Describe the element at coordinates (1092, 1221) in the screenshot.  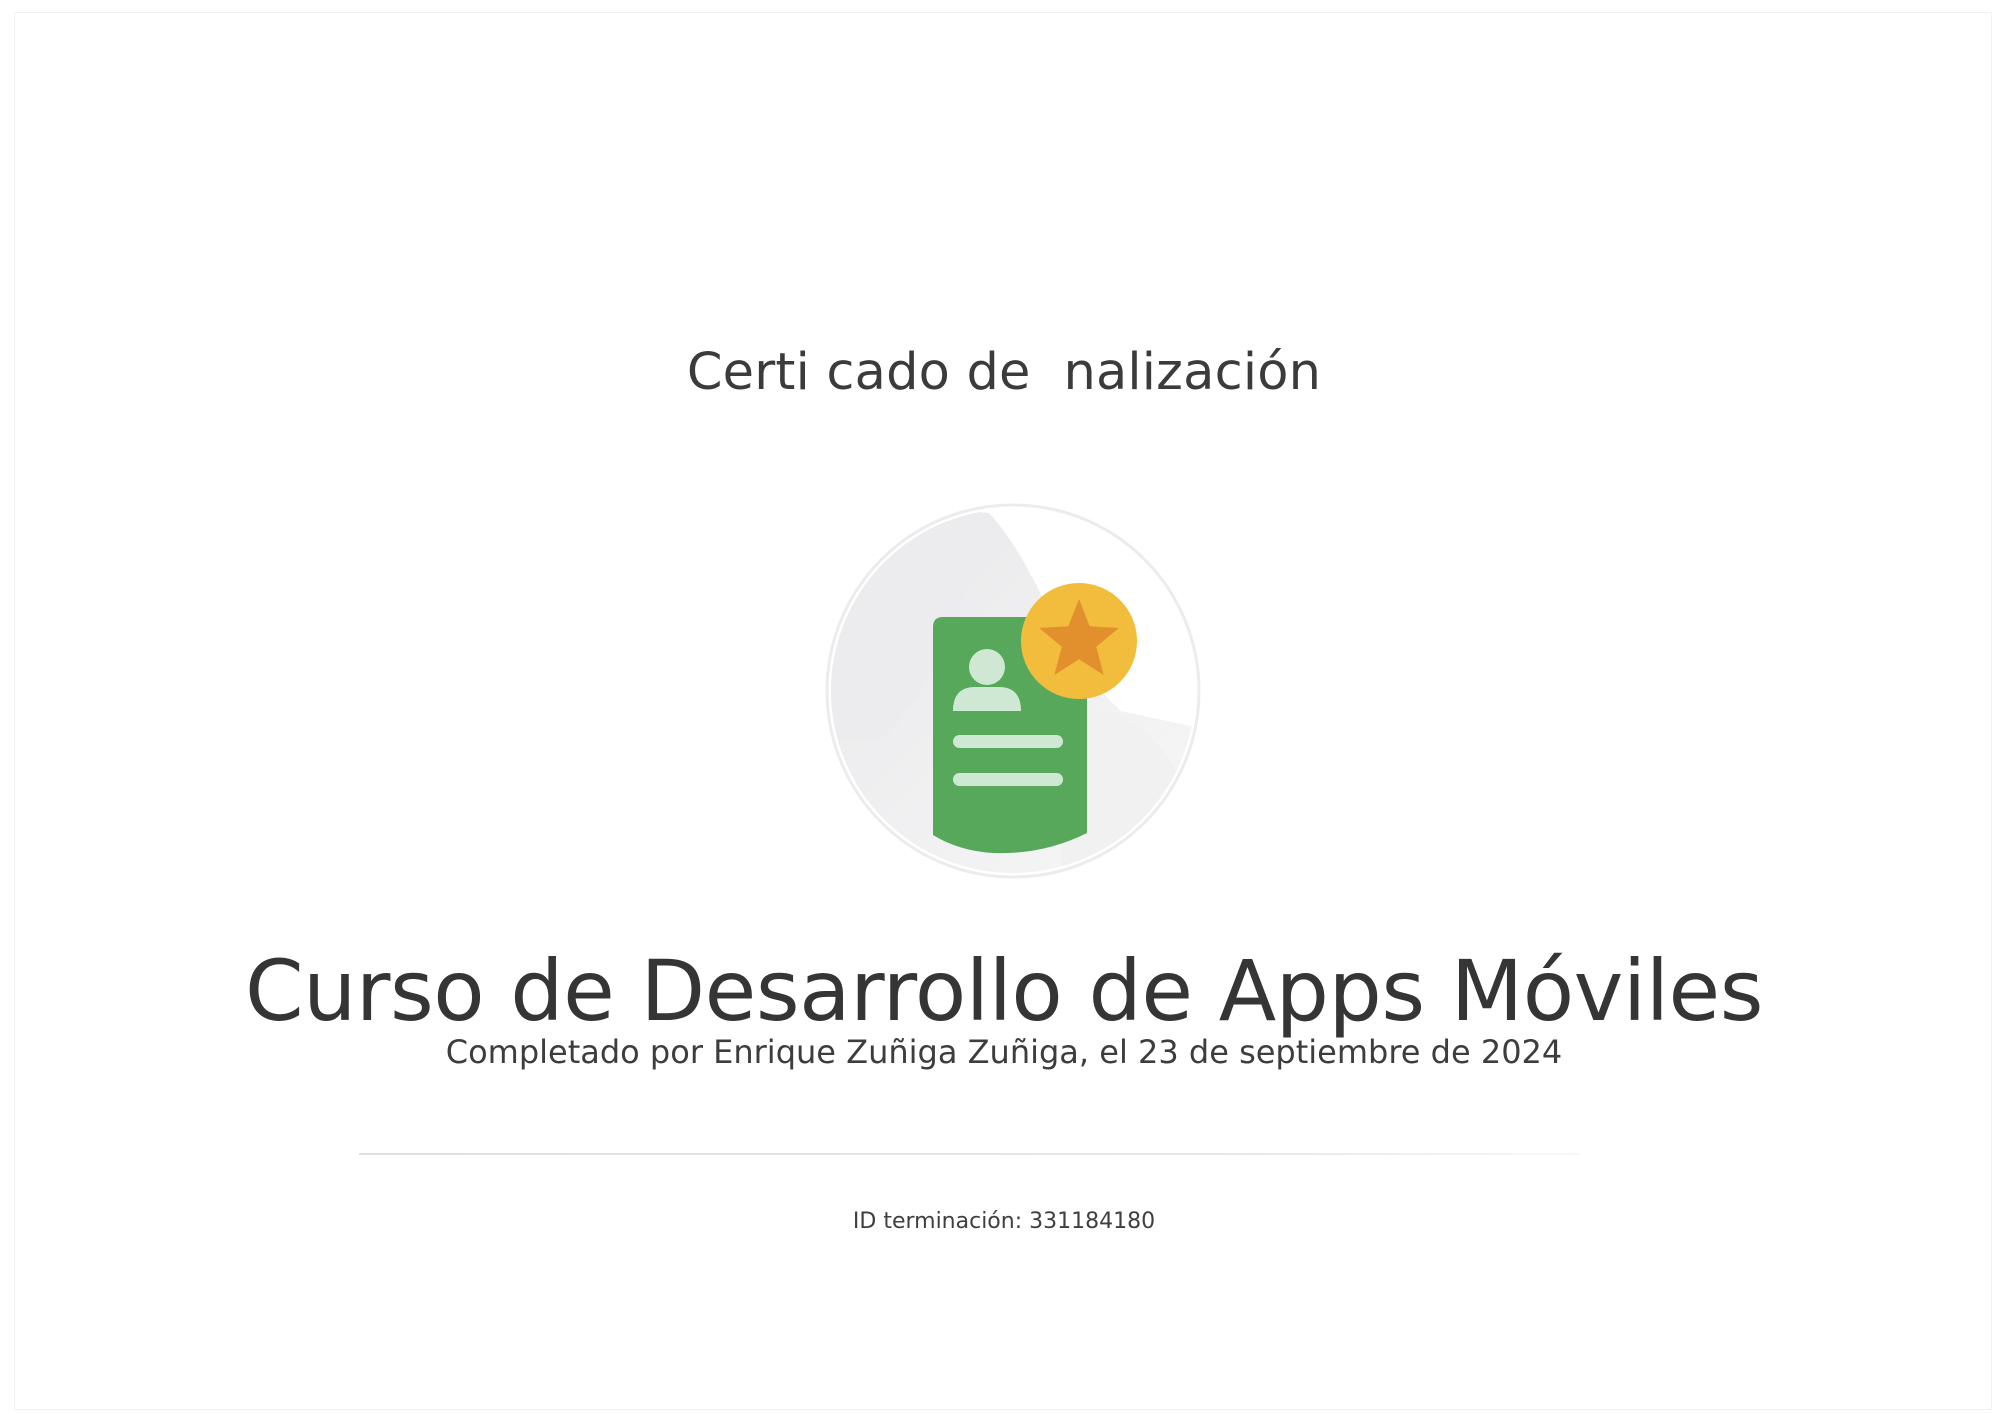
I see `completion-id-value: 331184180` at that location.